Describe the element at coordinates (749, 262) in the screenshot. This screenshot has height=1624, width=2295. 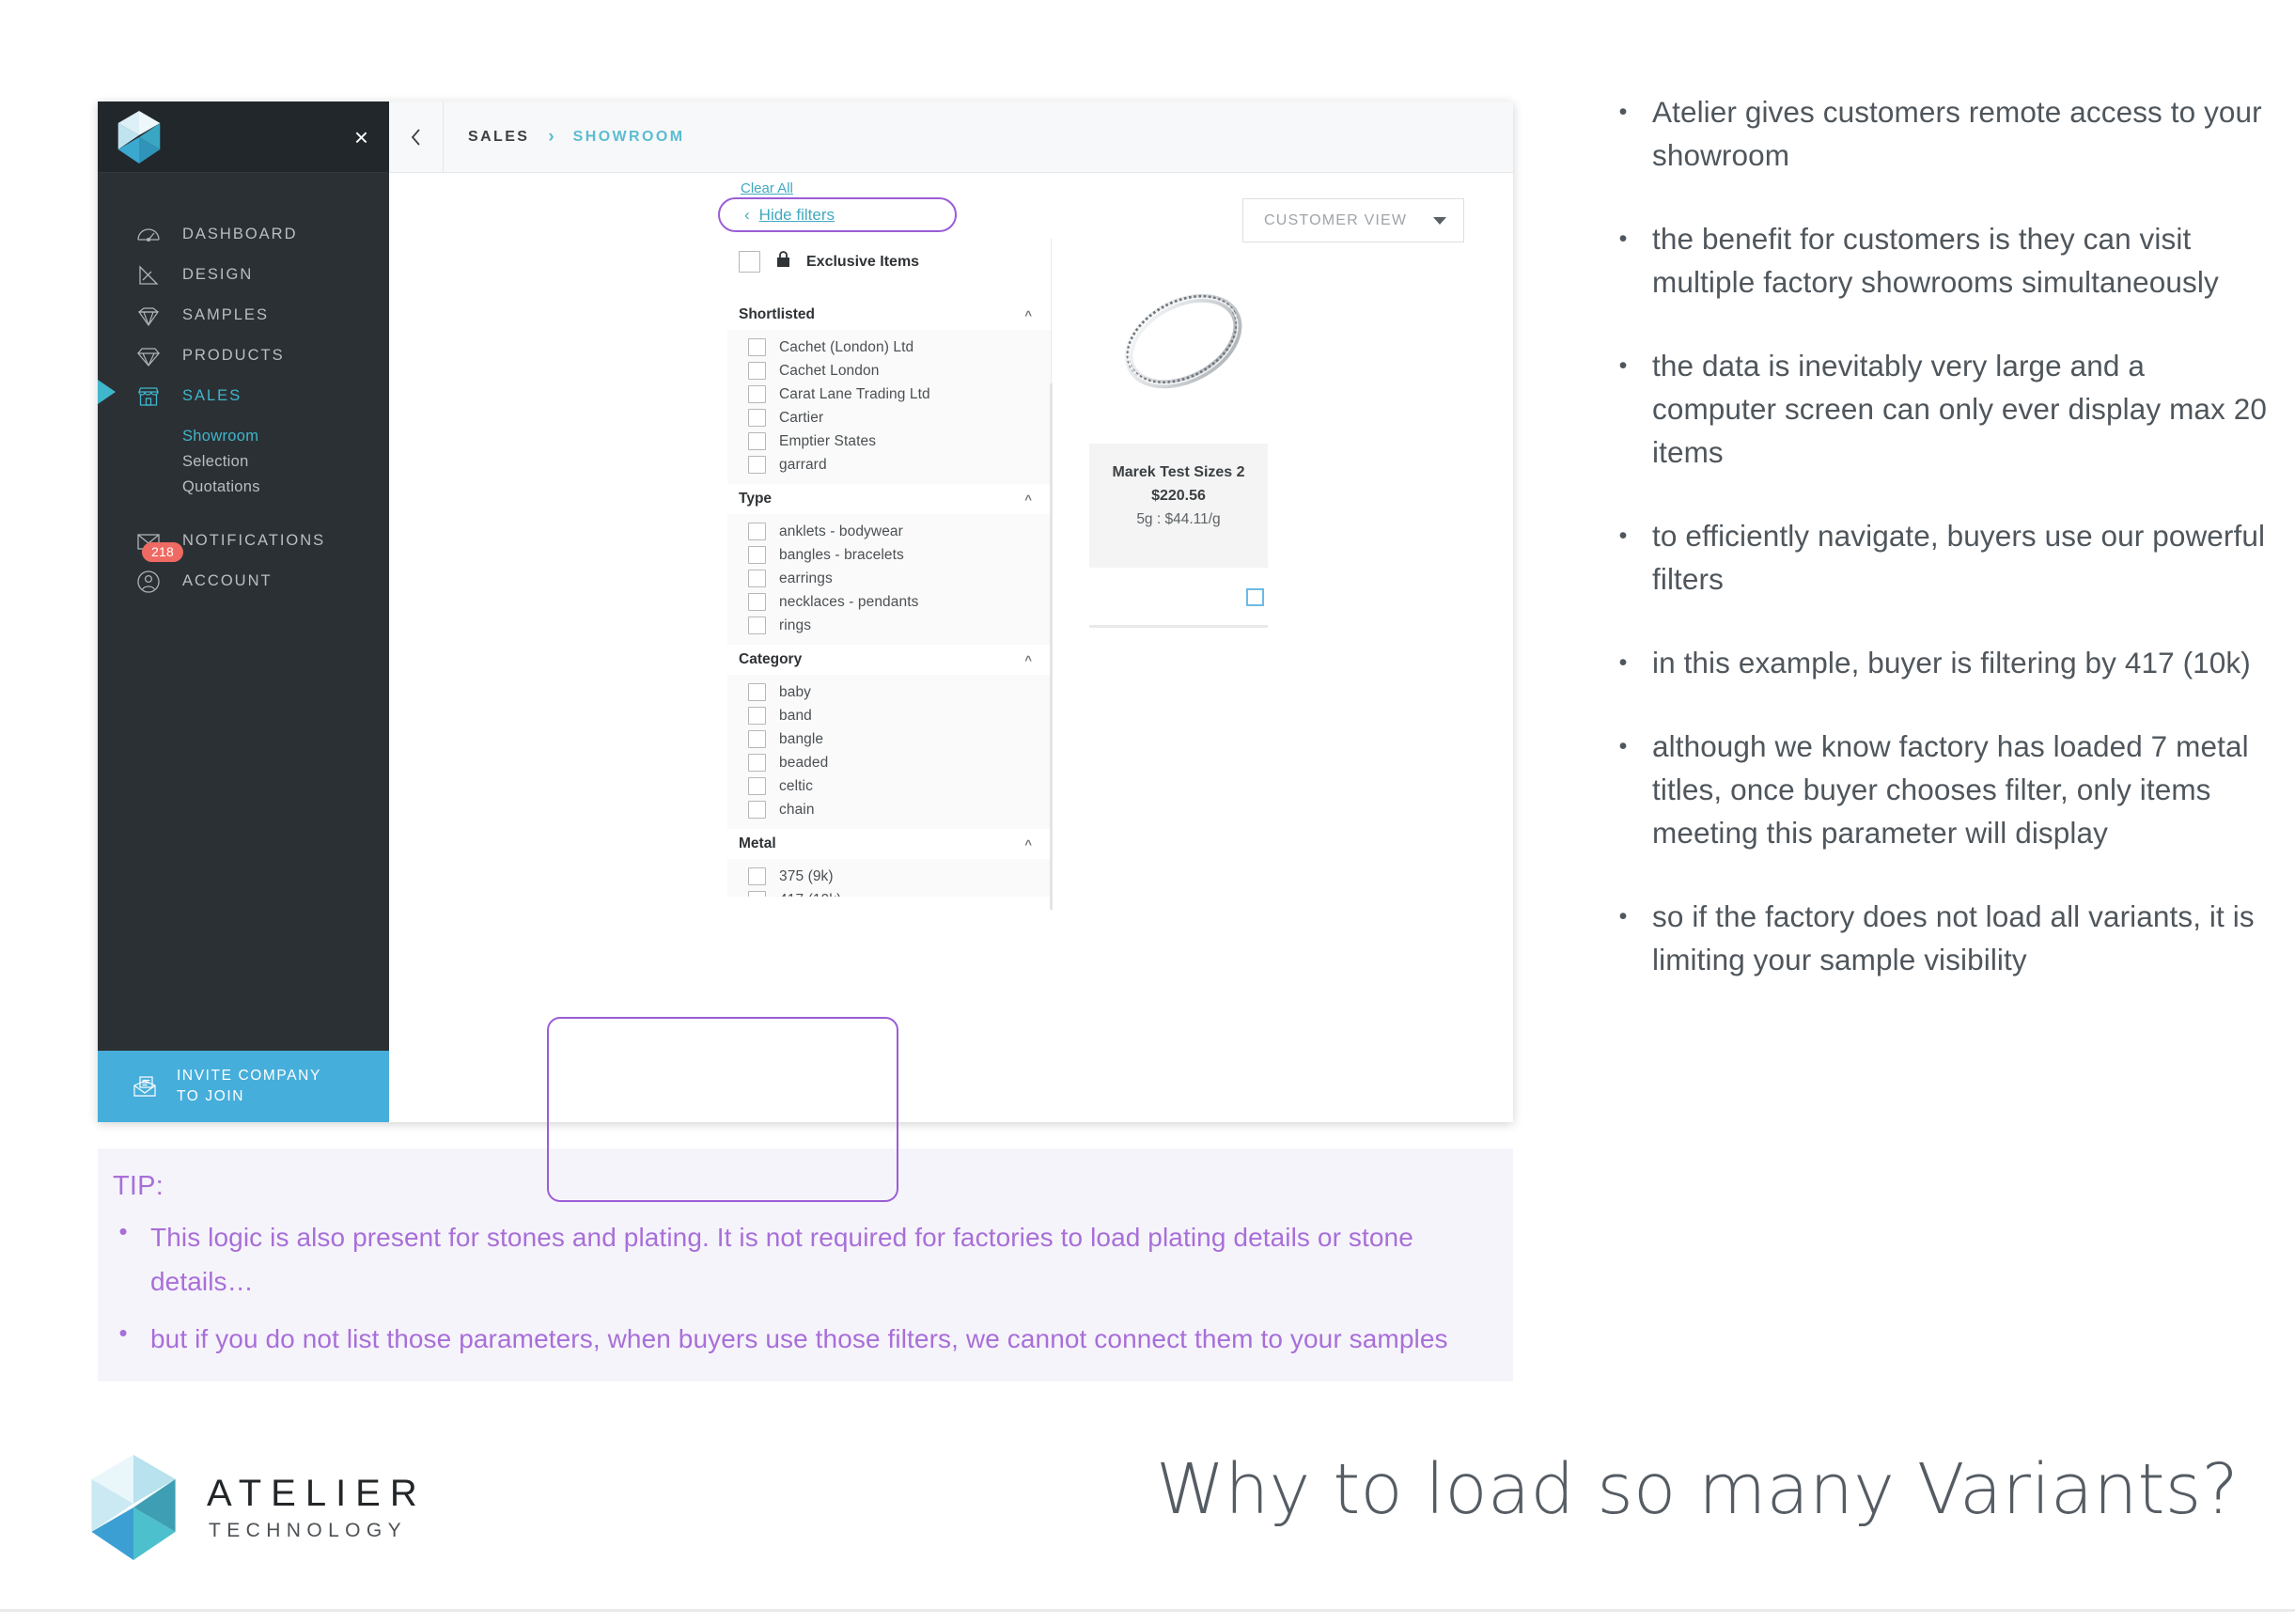
I see `exclusive-items-checkbox` at that location.